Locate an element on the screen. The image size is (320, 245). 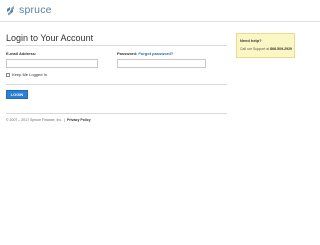
title-divider is located at coordinates (116, 45).